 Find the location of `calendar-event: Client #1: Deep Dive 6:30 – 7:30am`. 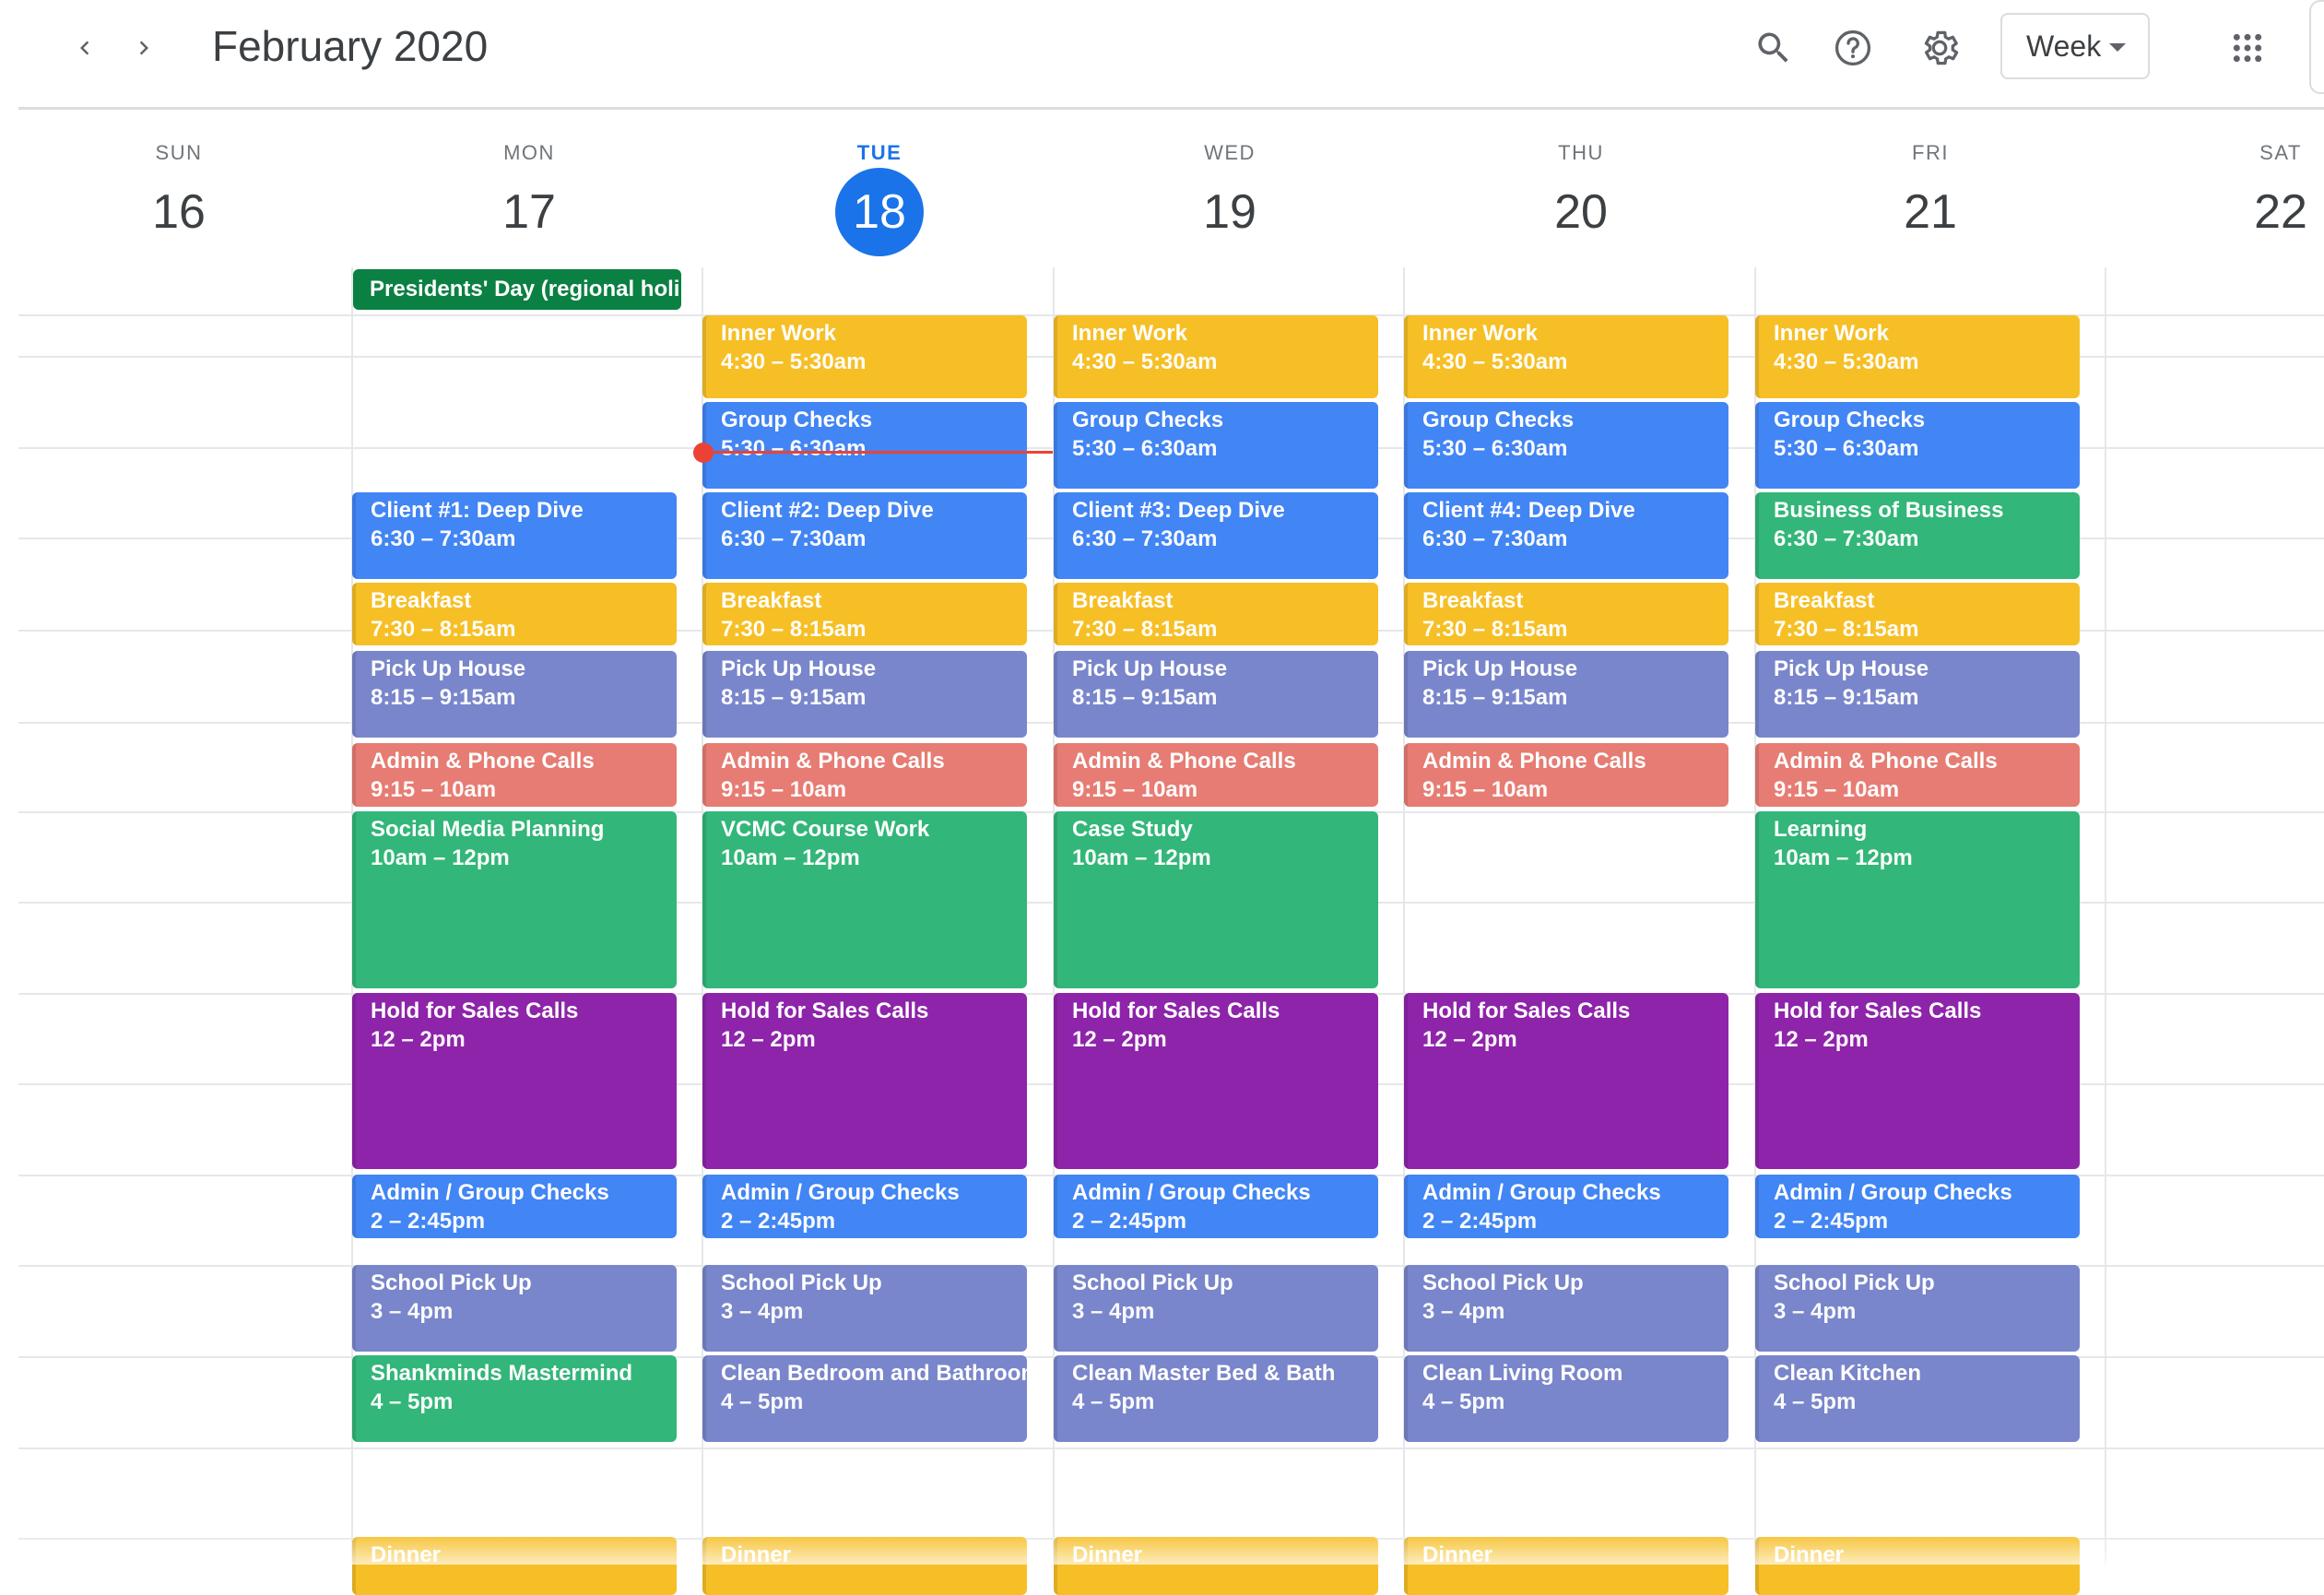

calendar-event: Client #1: Deep Dive 6:30 – 7:30am is located at coordinates (514, 536).